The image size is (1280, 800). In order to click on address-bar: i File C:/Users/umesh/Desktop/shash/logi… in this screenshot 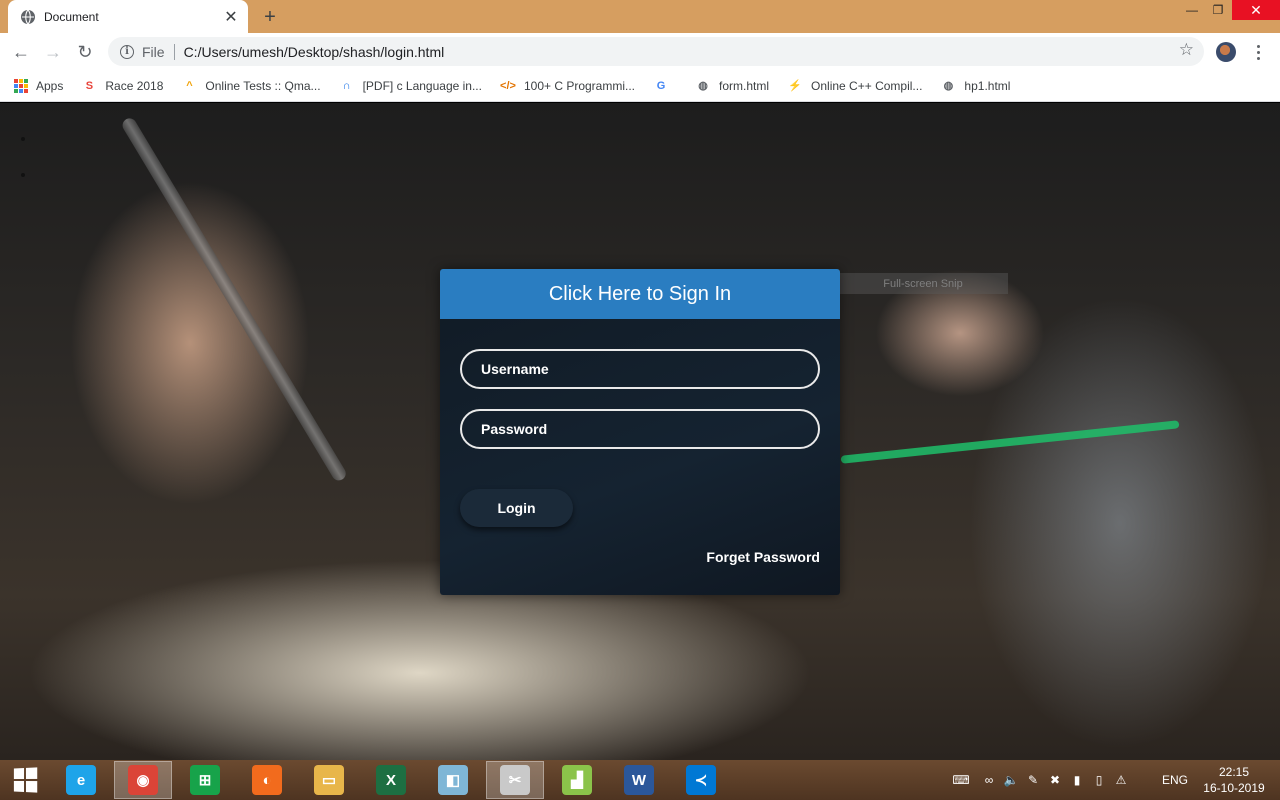, I will do `click(656, 51)`.